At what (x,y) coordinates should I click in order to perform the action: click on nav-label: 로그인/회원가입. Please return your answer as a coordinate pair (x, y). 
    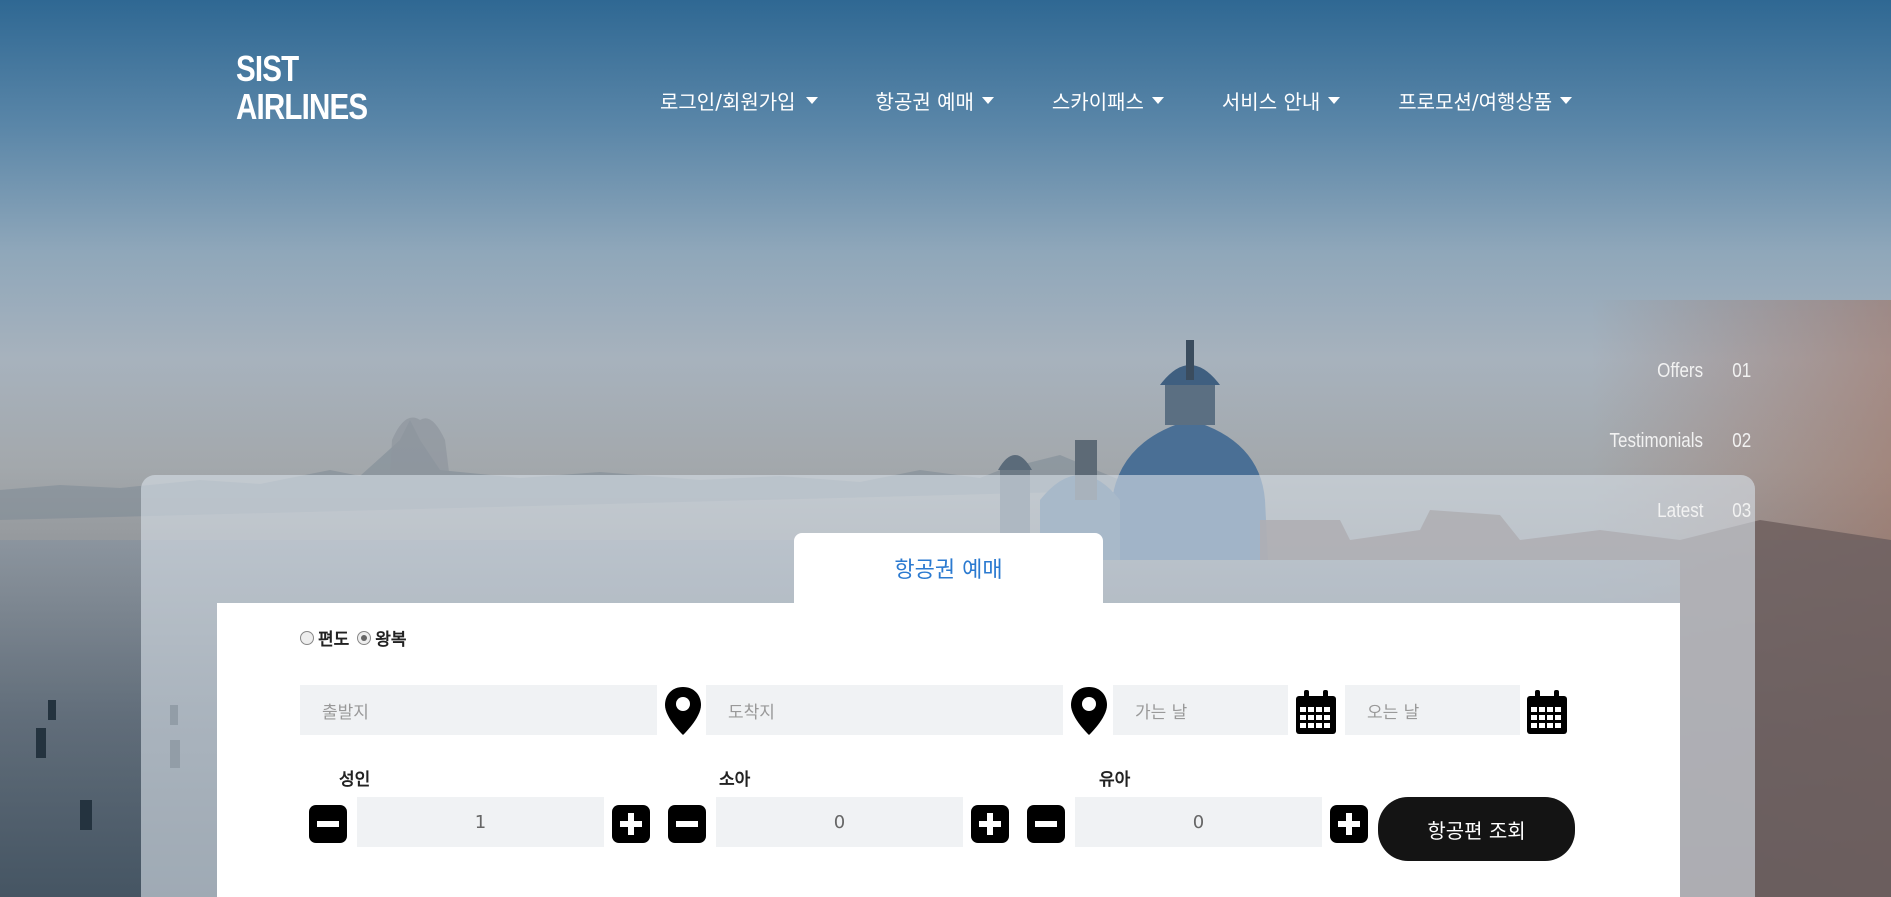
    Looking at the image, I should click on (728, 102).